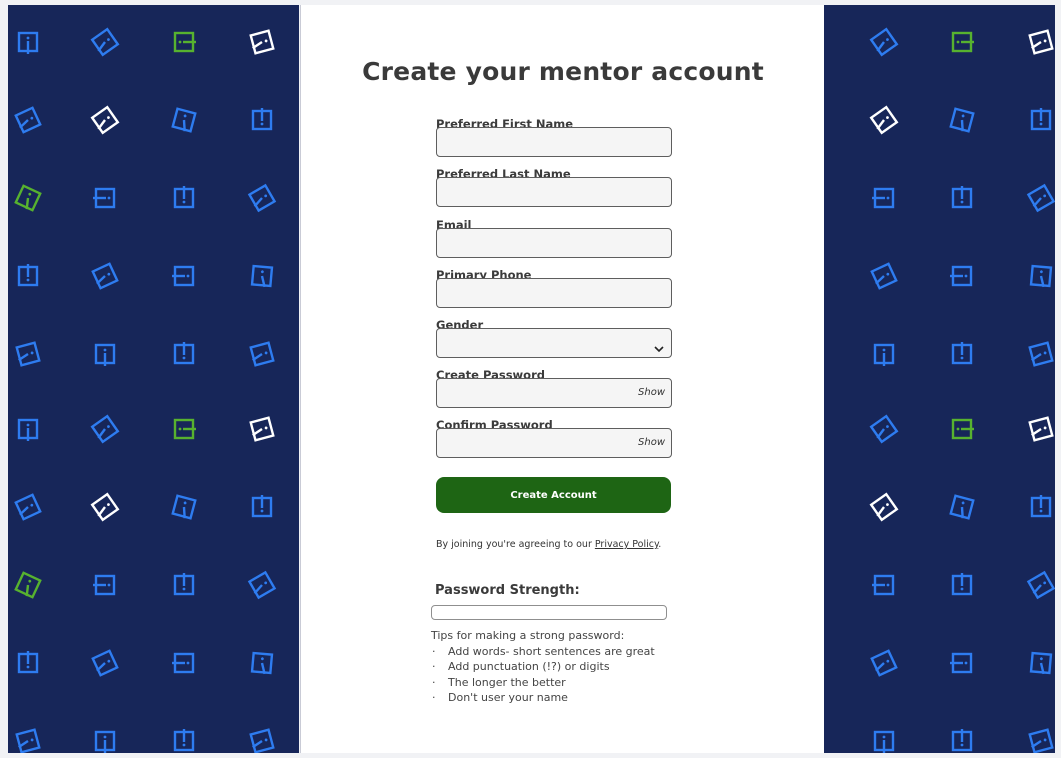 Image resolution: width=1061 pixels, height=758 pixels. Describe the element at coordinates (554, 443) in the screenshot. I see `confirm-password-input` at that location.